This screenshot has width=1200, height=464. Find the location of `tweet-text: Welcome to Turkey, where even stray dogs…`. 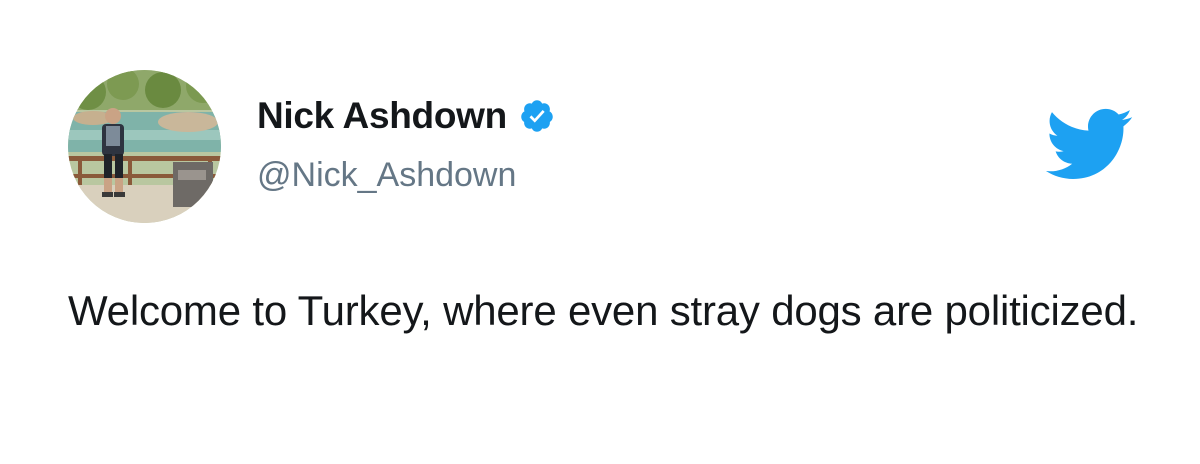

tweet-text: Welcome to Turkey, where even stray dogs… is located at coordinates (603, 310).